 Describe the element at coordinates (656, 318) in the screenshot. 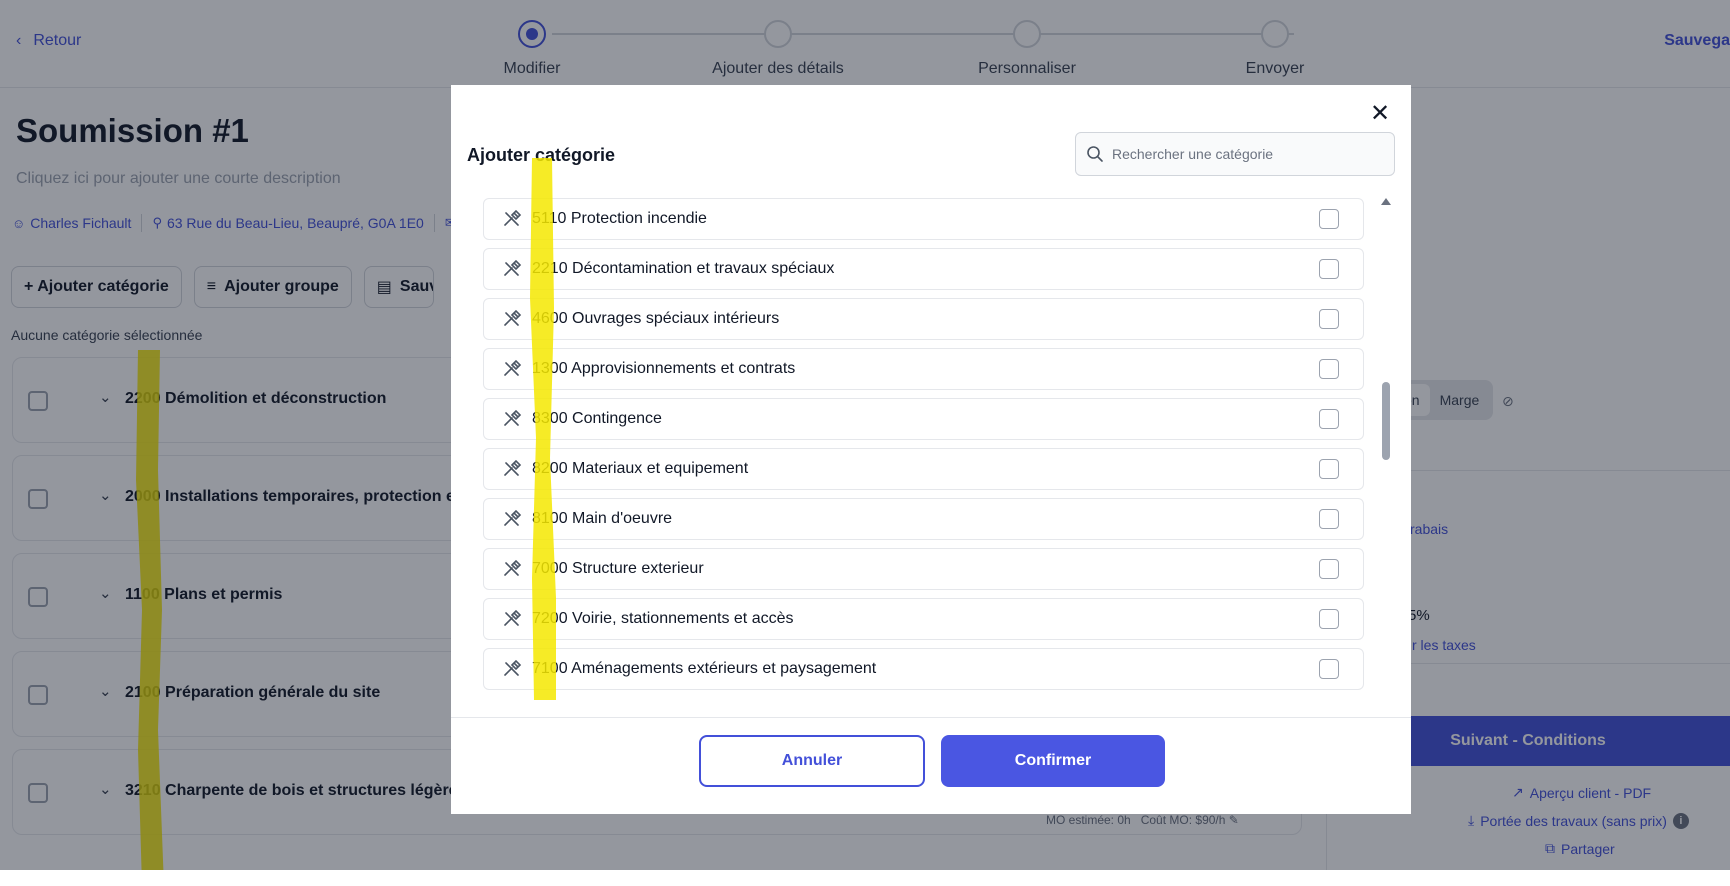

I see `list-item-label: 4600 Ouvrages spéciaux intérieurs` at that location.